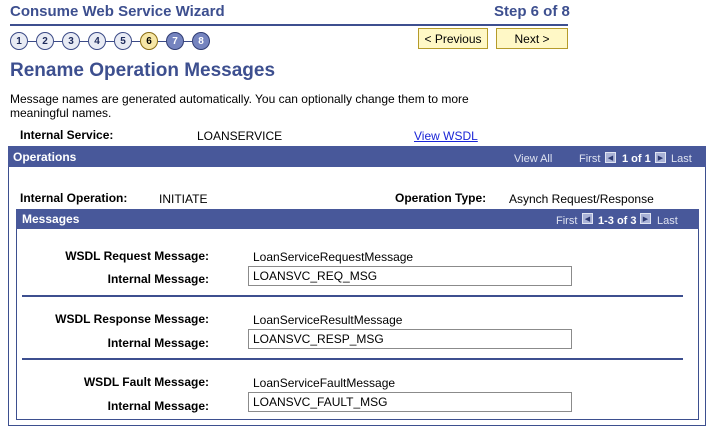  I want to click on step-6-current: 6, so click(149, 41).